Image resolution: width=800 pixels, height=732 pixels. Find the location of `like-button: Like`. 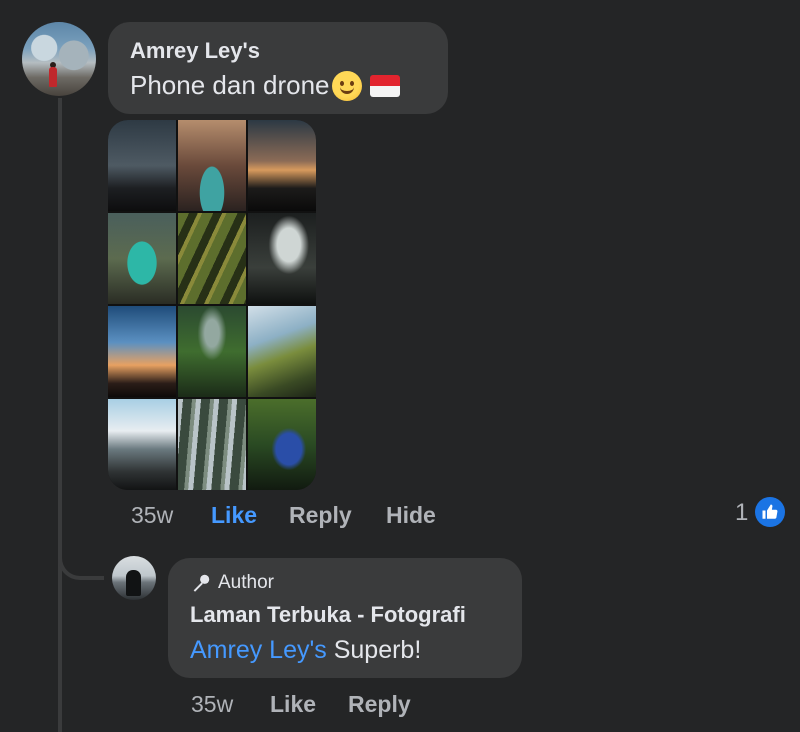

like-button: Like is located at coordinates (234, 515).